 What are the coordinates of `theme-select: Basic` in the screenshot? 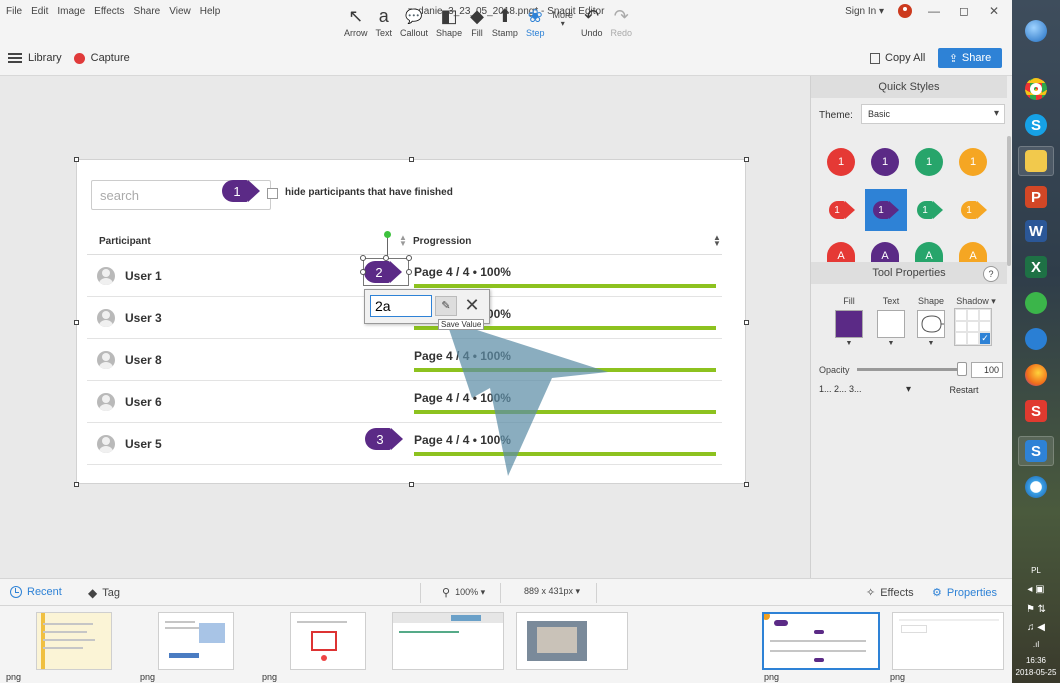 It's located at (933, 114).